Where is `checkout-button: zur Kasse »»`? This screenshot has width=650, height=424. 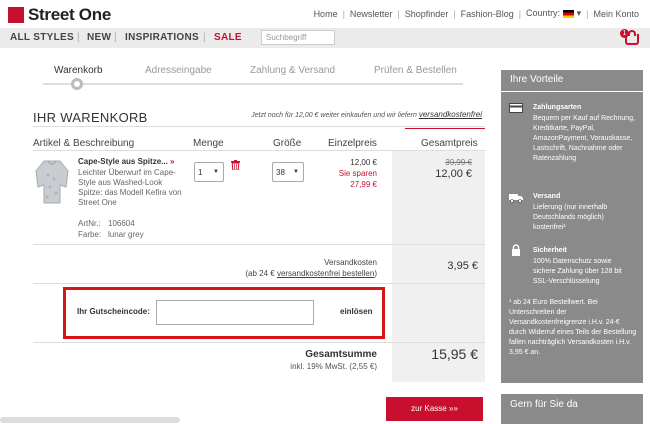 checkout-button: zur Kasse »» is located at coordinates (434, 409).